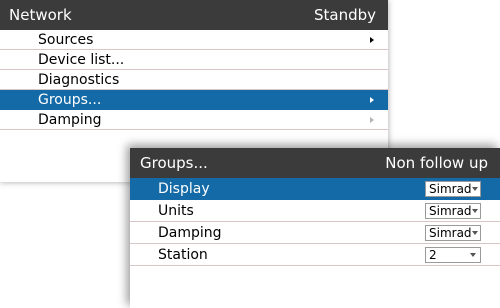  Describe the element at coordinates (40, 15) in the screenshot. I see `network-title: Network` at that location.